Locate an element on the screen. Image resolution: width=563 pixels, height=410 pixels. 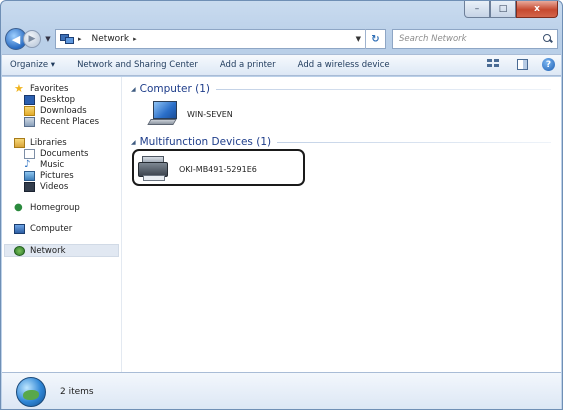
nav-homegroup: ● Homegroup is located at coordinates (61, 207).